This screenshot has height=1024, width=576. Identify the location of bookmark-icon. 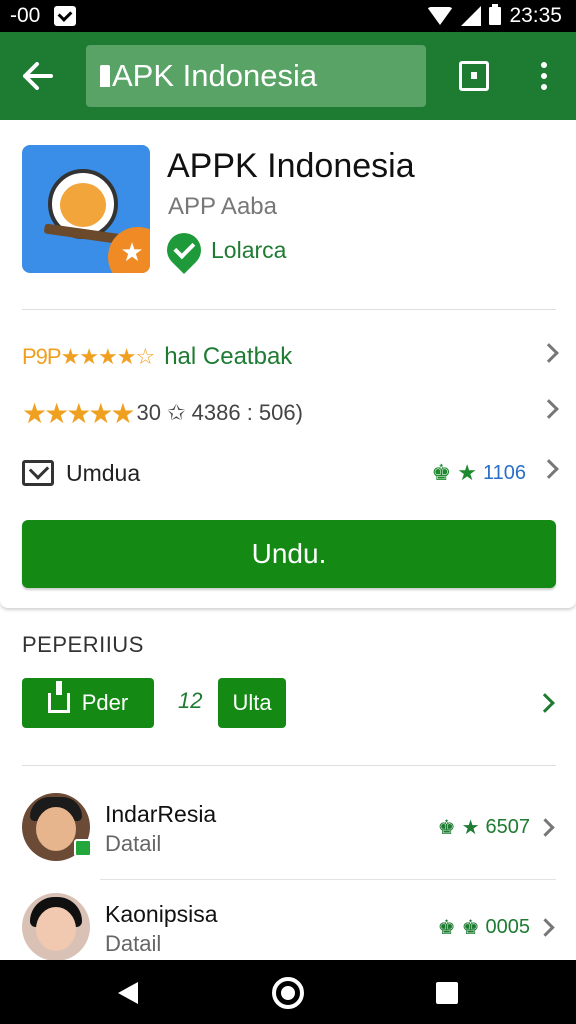
(474, 76).